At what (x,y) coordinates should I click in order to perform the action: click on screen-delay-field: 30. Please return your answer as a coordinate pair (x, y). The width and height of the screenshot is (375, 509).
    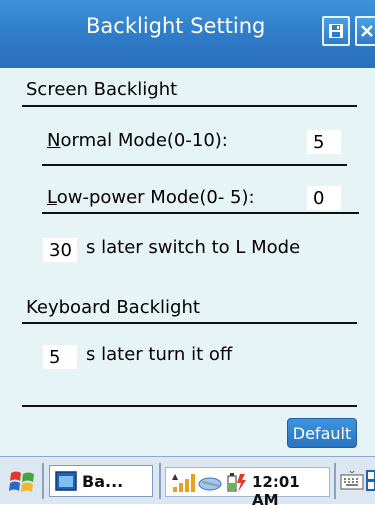
    Looking at the image, I should click on (60, 250).